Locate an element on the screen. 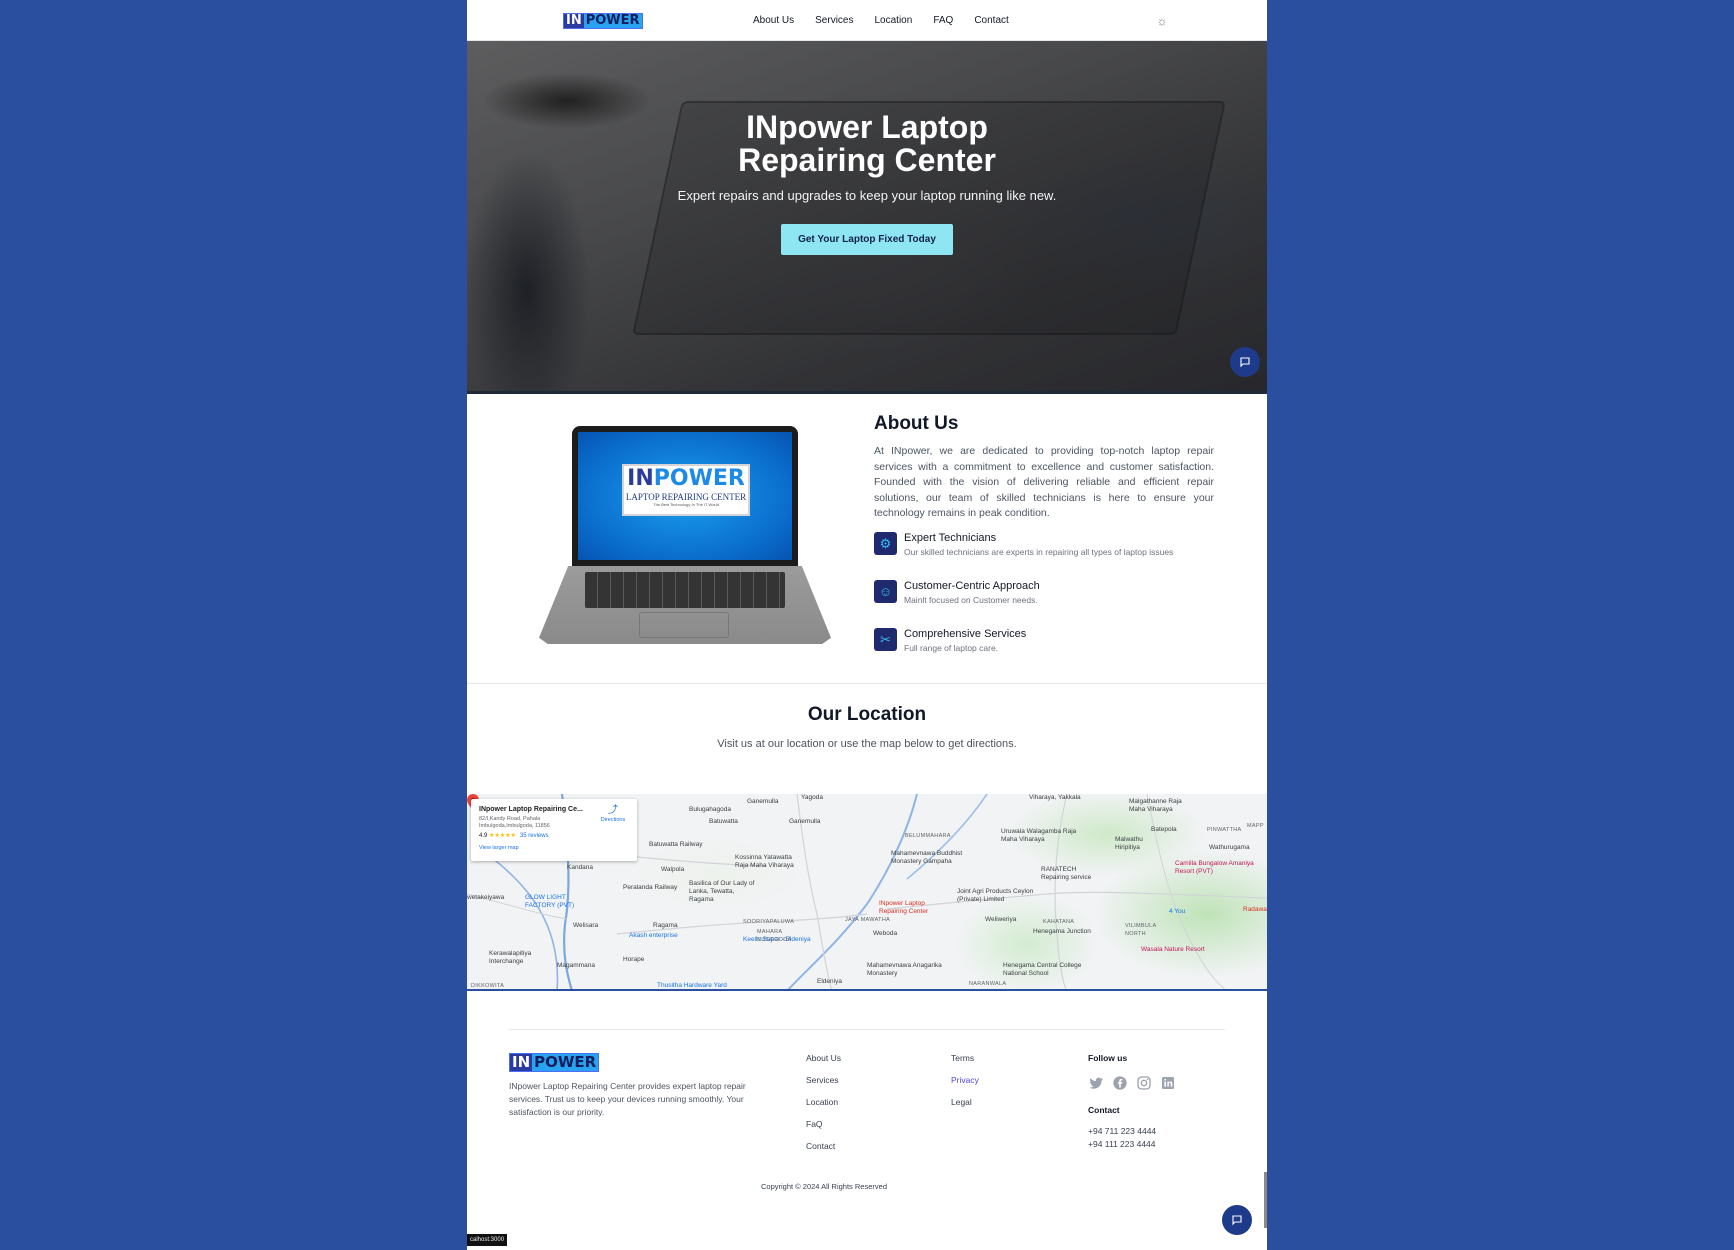 This screenshot has width=1734, height=1250. copyright-text: Copyright © 2024 All Rights Reserved is located at coordinates (823, 1186).